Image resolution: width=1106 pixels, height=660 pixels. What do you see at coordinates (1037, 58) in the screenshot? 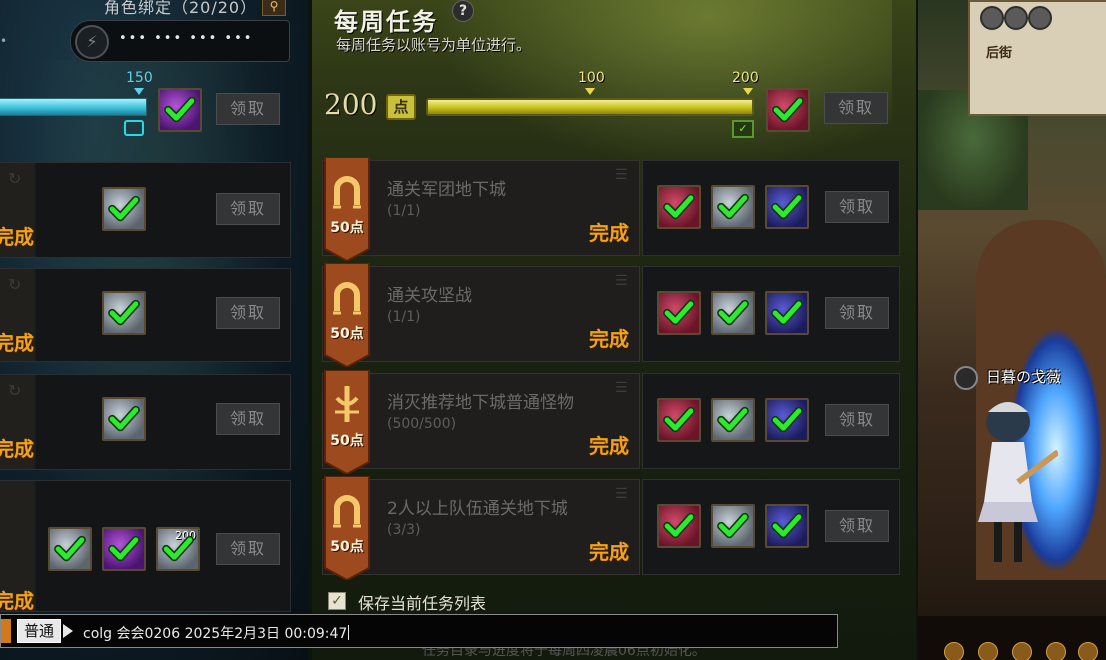
I see `minimap: 后街` at bounding box center [1037, 58].